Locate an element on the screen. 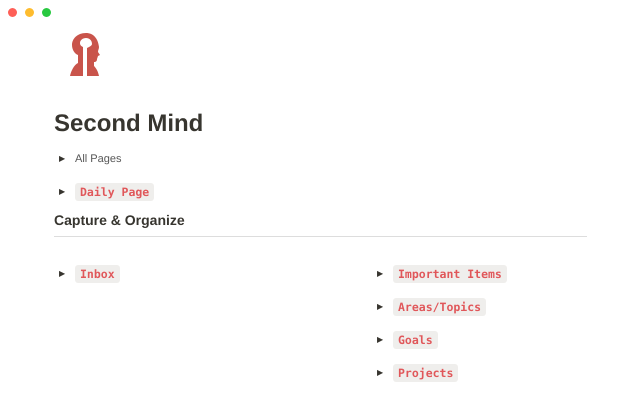  page-title: Second Mind is located at coordinates (129, 124).